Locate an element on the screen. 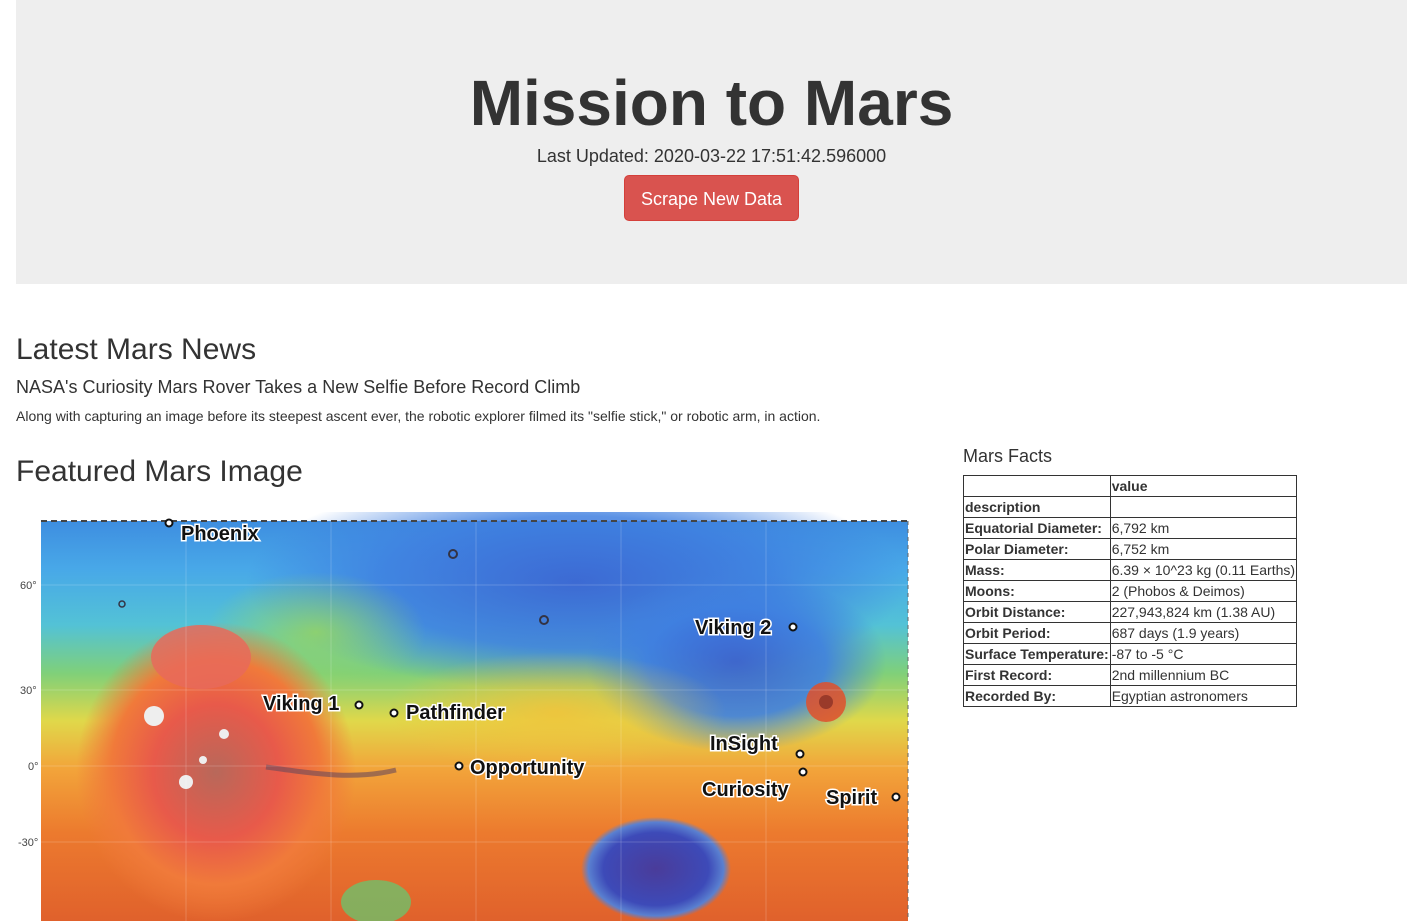 This screenshot has height=921, width=1424. last-updated-text: Last Updated: 2020-03-22 17:51:42.596000 is located at coordinates (711, 156).